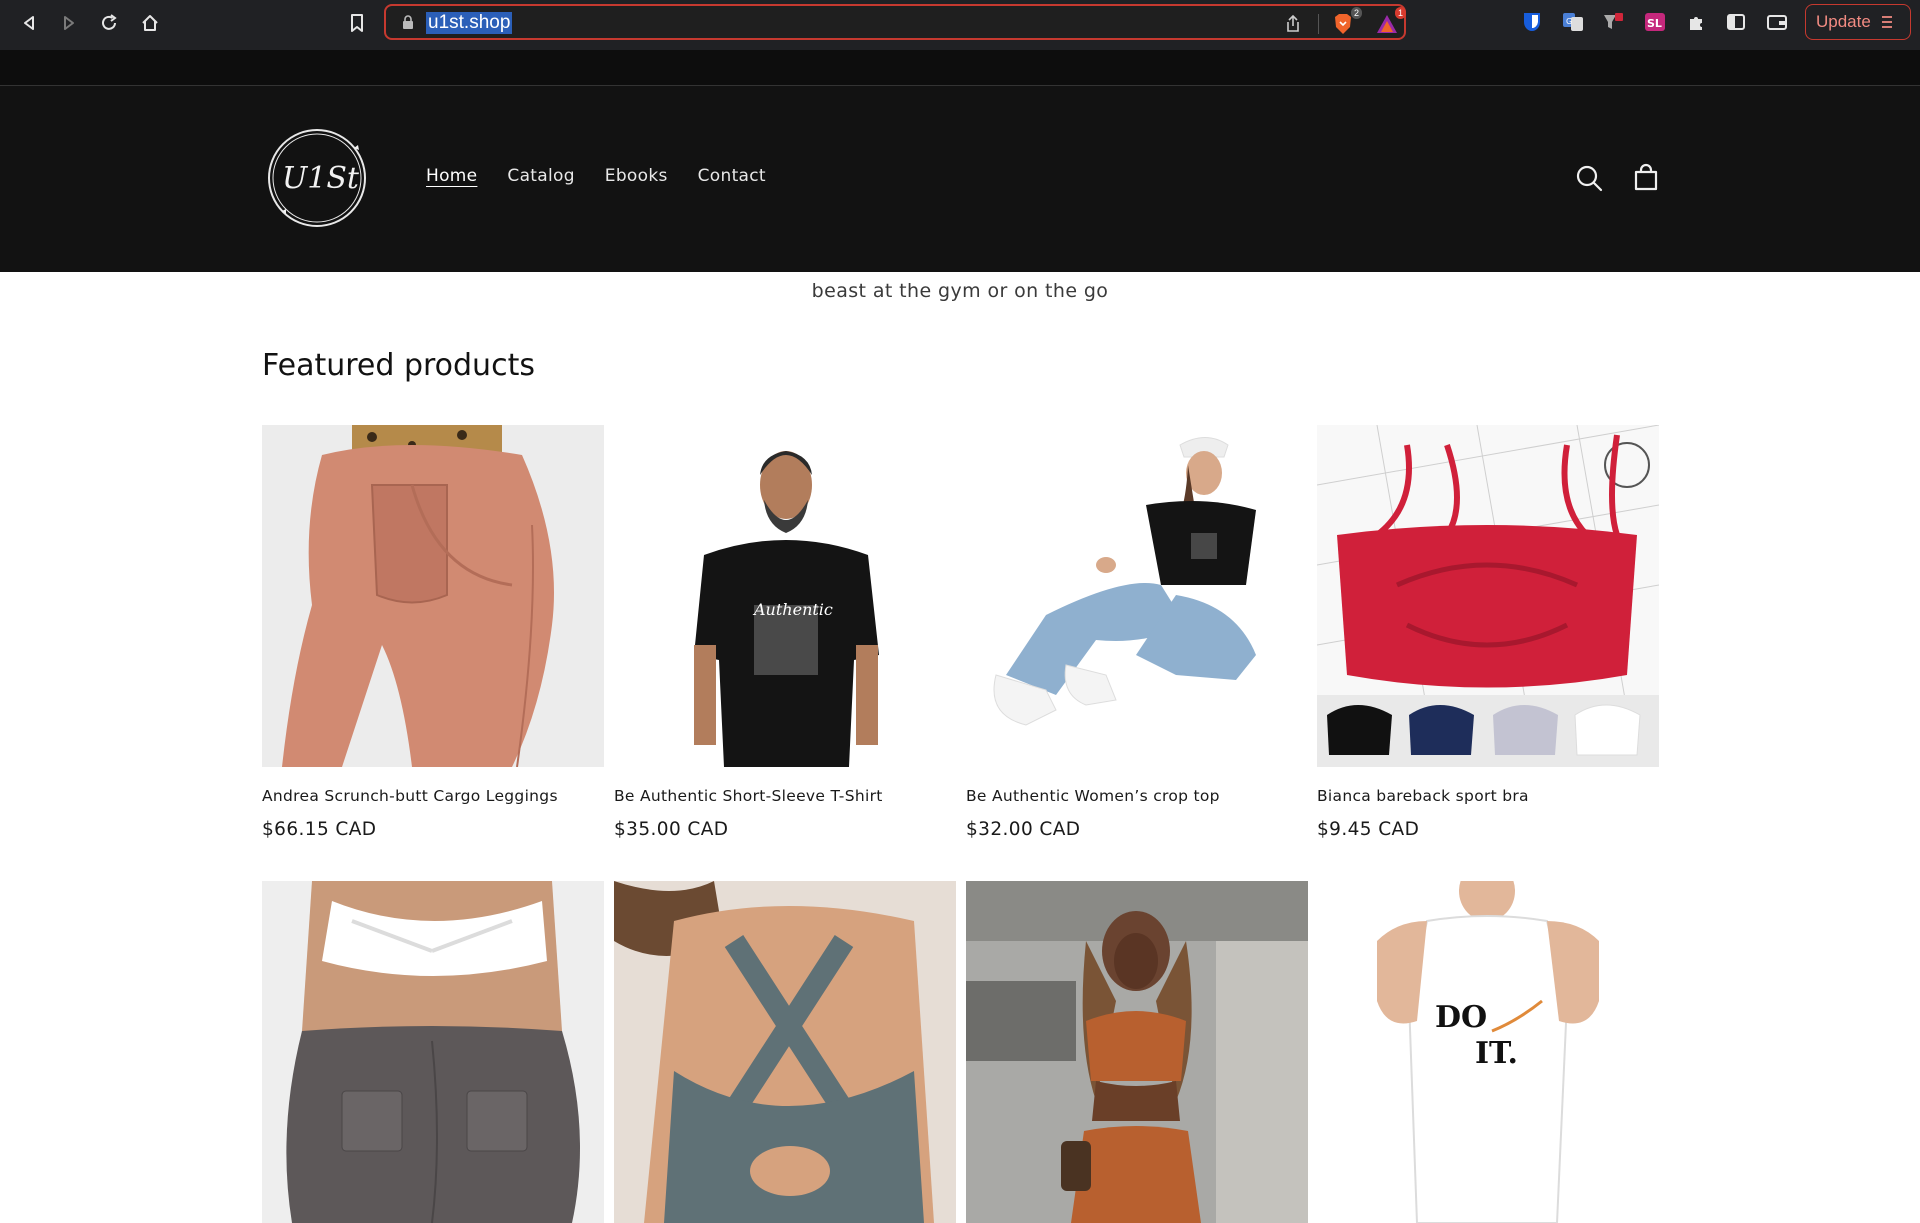  What do you see at coordinates (1318, 24) in the screenshot?
I see `omnibox-divider` at bounding box center [1318, 24].